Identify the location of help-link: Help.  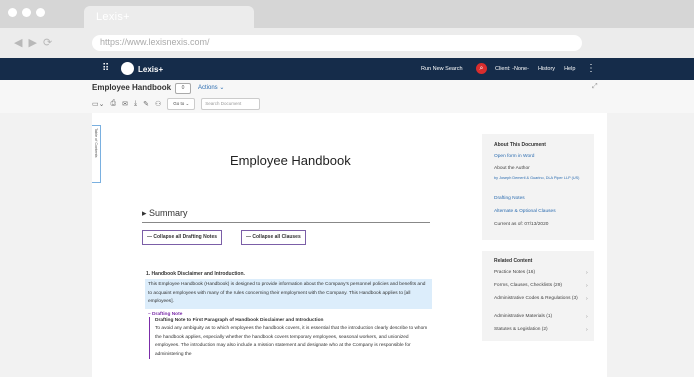
(569, 69).